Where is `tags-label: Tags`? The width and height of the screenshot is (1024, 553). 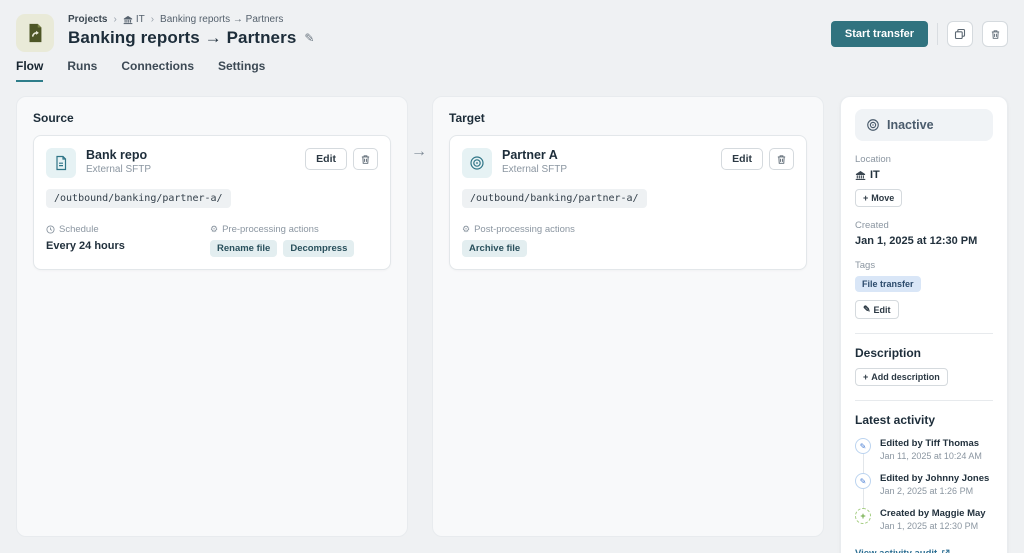
tags-label: Tags is located at coordinates (865, 265).